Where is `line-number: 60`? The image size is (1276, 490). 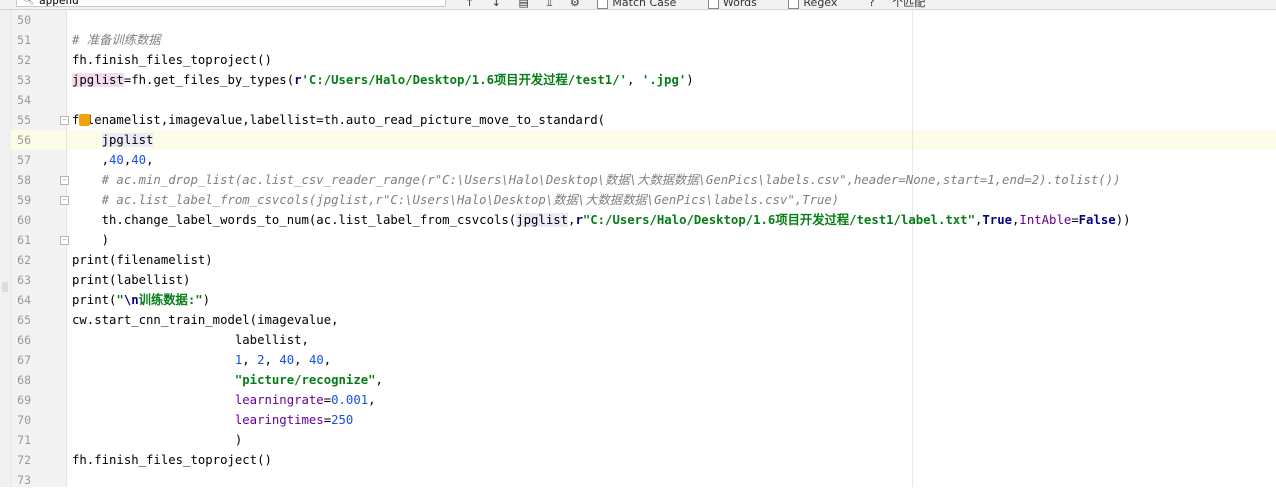 line-number: 60 is located at coordinates (24, 220).